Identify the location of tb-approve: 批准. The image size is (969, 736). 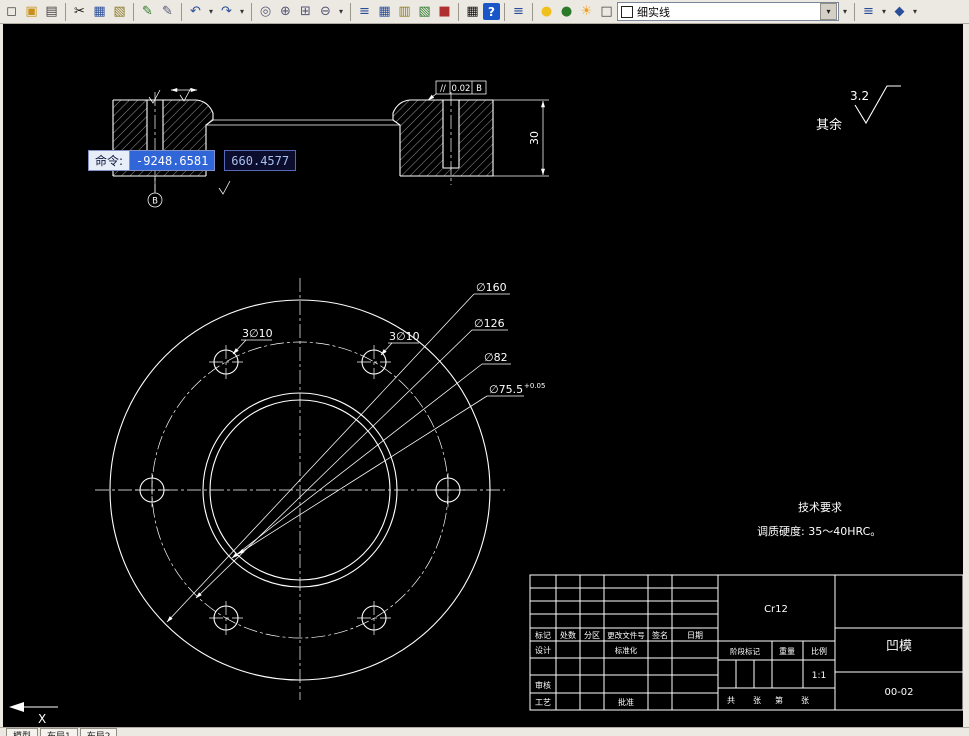
(626, 702).